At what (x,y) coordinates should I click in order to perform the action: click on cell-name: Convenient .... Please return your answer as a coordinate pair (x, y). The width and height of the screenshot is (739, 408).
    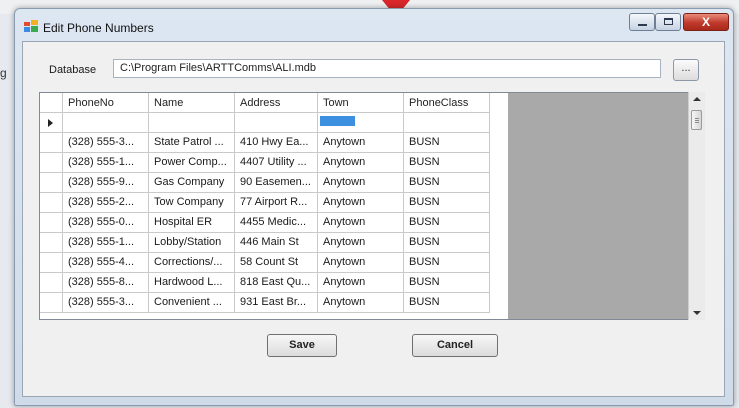
    Looking at the image, I should click on (192, 303).